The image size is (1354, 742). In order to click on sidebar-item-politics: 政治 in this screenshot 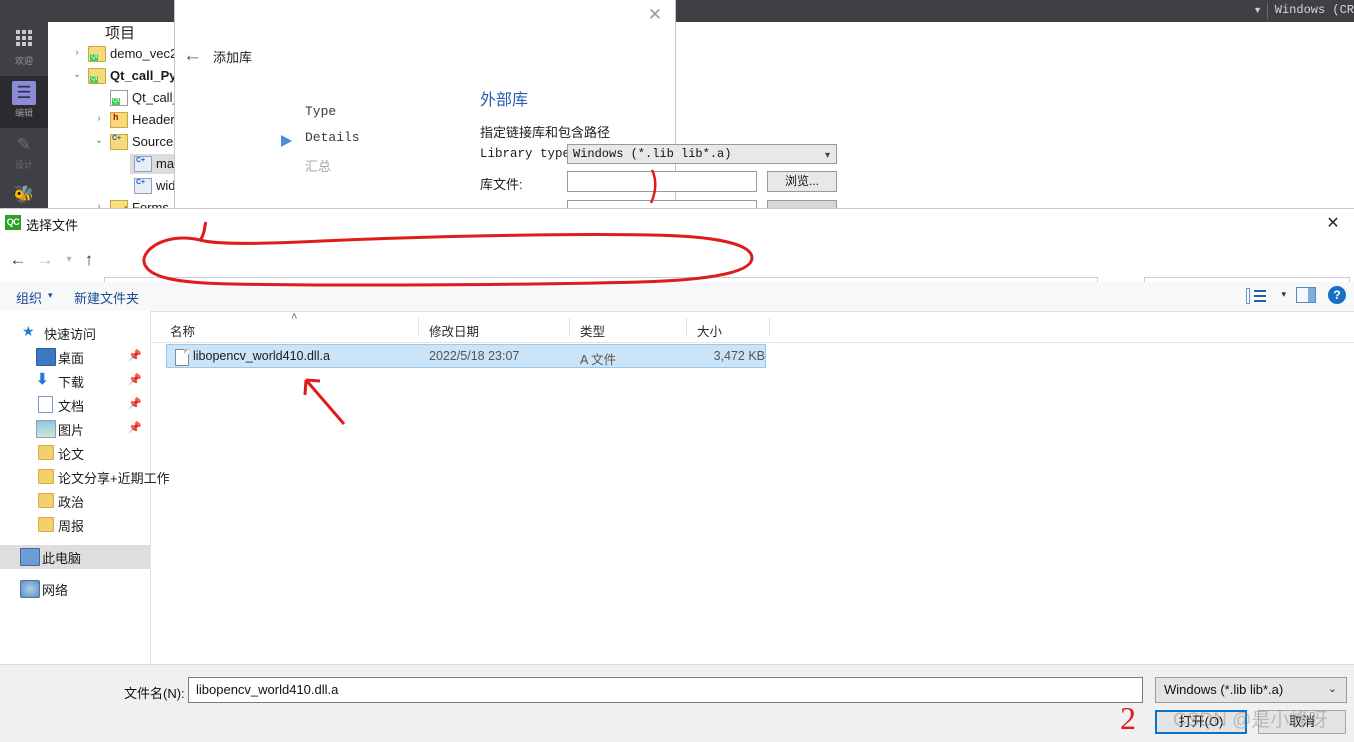, I will do `click(75, 501)`.